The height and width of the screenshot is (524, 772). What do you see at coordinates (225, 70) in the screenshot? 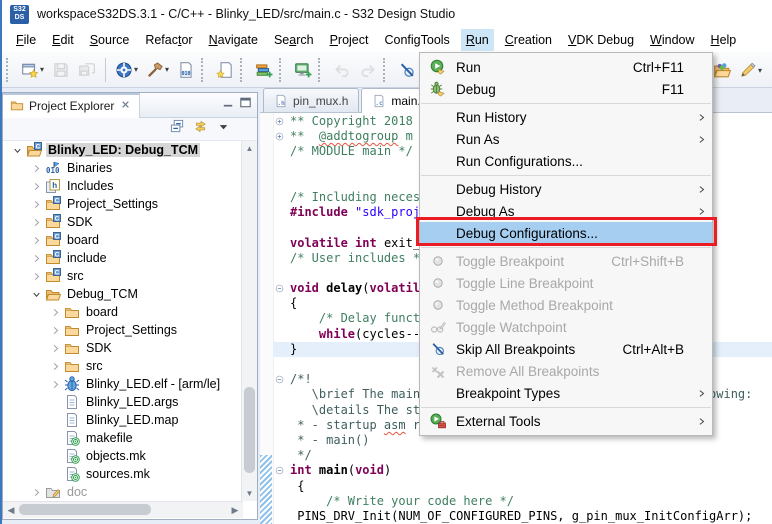
I see `new-file-button` at bounding box center [225, 70].